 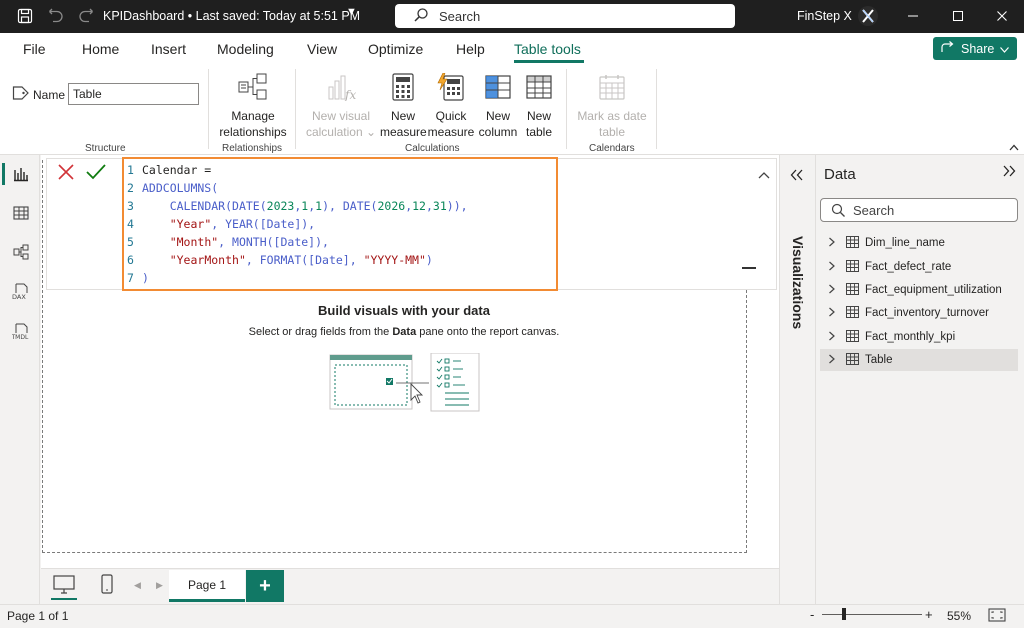 I want to click on code-token: "YearMonth", so click(x=207, y=260).